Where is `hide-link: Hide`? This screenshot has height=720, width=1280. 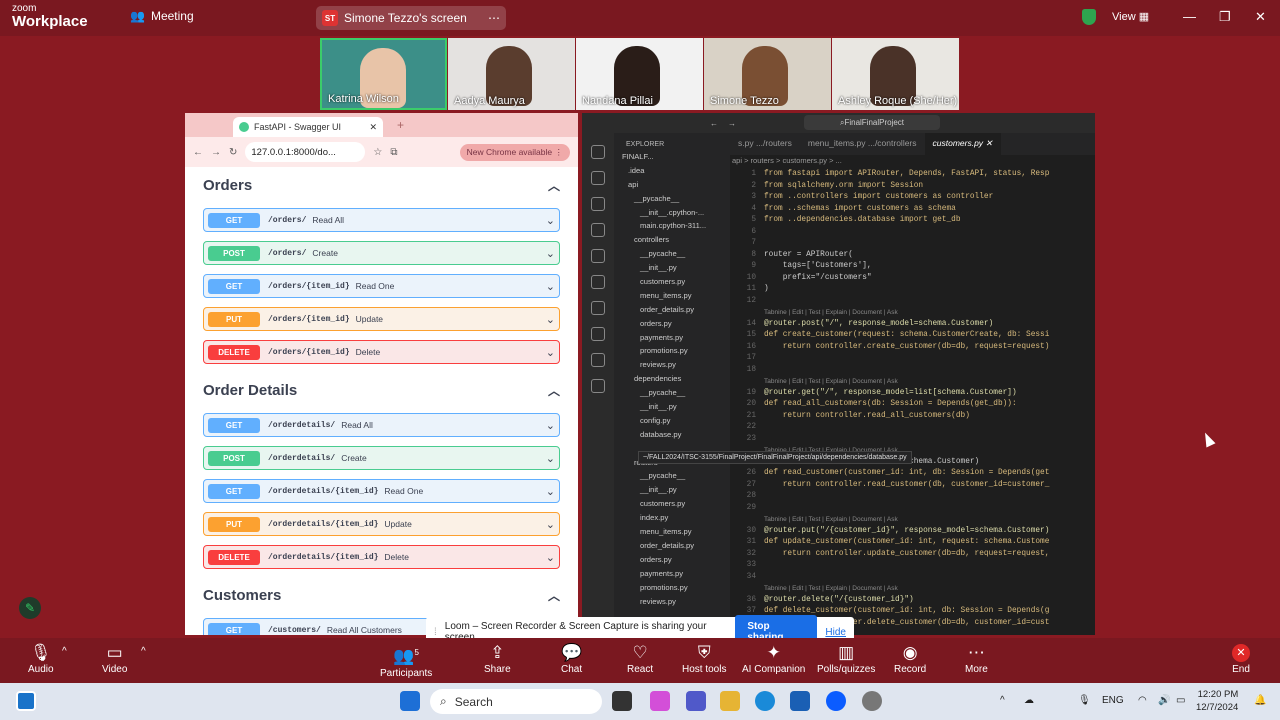 hide-link: Hide is located at coordinates (835, 632).